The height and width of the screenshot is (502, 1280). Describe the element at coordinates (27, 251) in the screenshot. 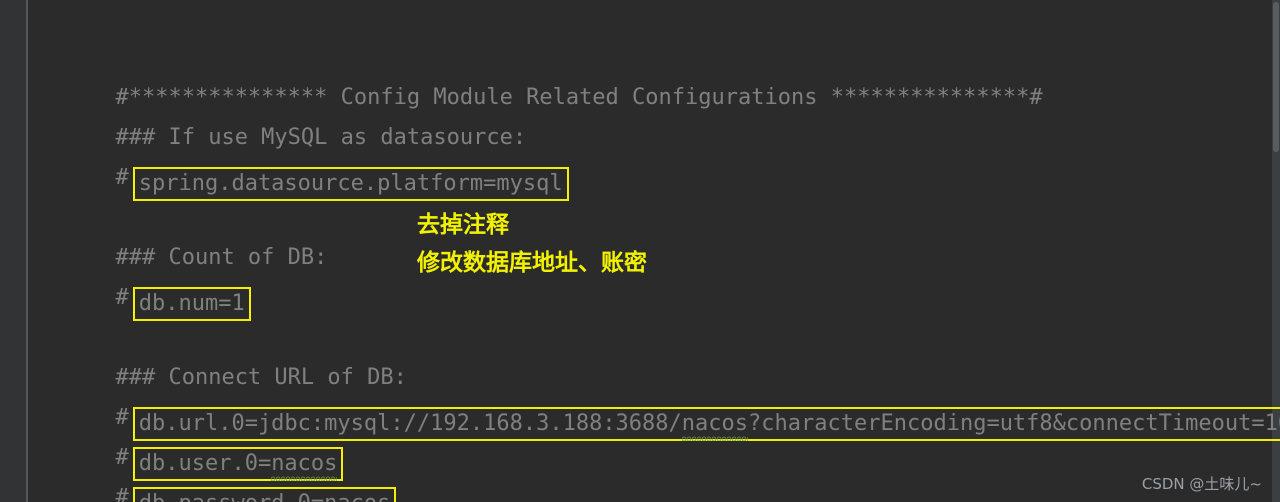

I see `gutter-separator` at that location.